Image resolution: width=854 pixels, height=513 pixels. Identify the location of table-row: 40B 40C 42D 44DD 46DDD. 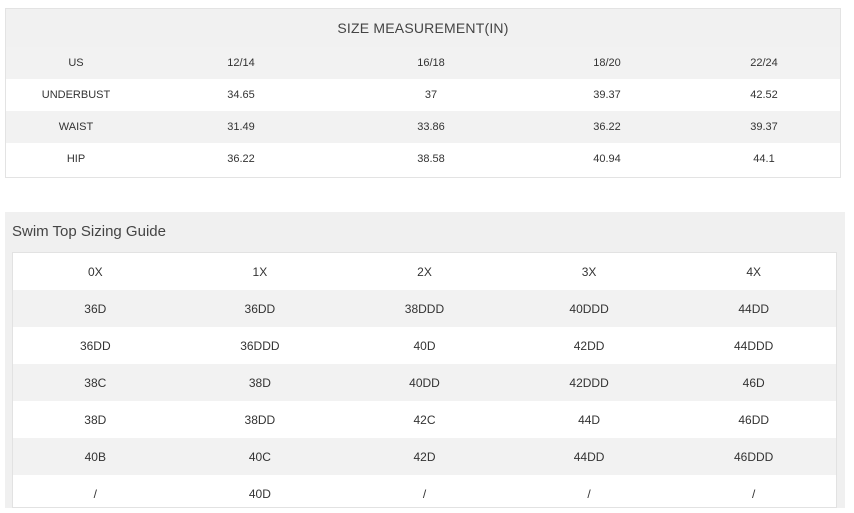
(424, 456).